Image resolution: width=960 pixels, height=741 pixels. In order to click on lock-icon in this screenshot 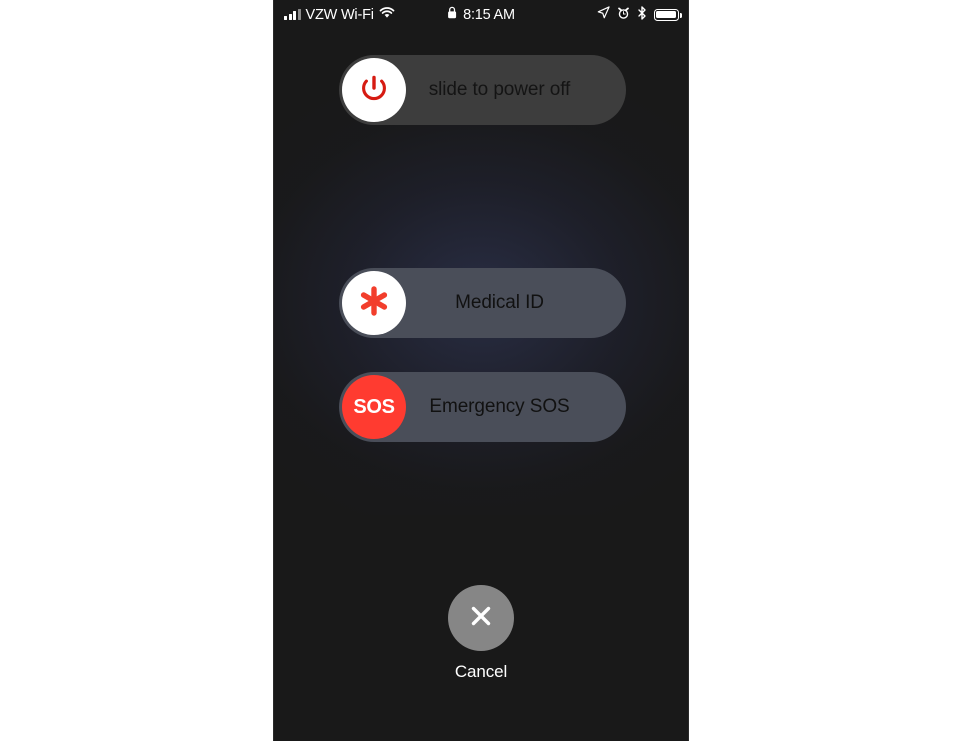, I will do `click(452, 14)`.